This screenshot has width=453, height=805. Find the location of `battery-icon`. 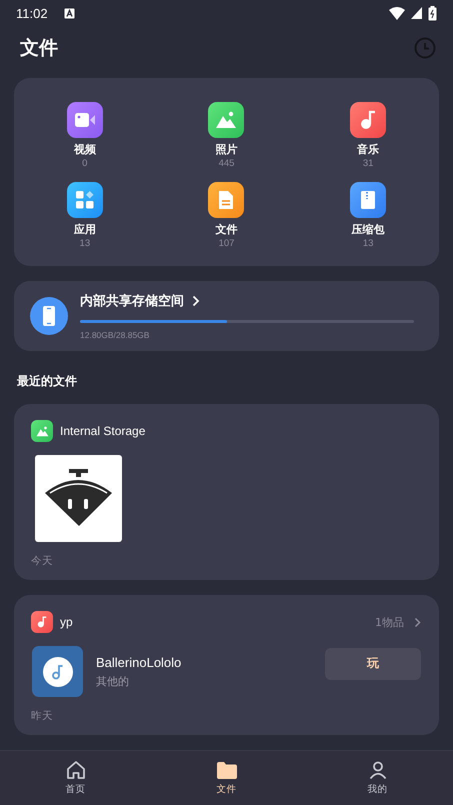

battery-icon is located at coordinates (432, 13).